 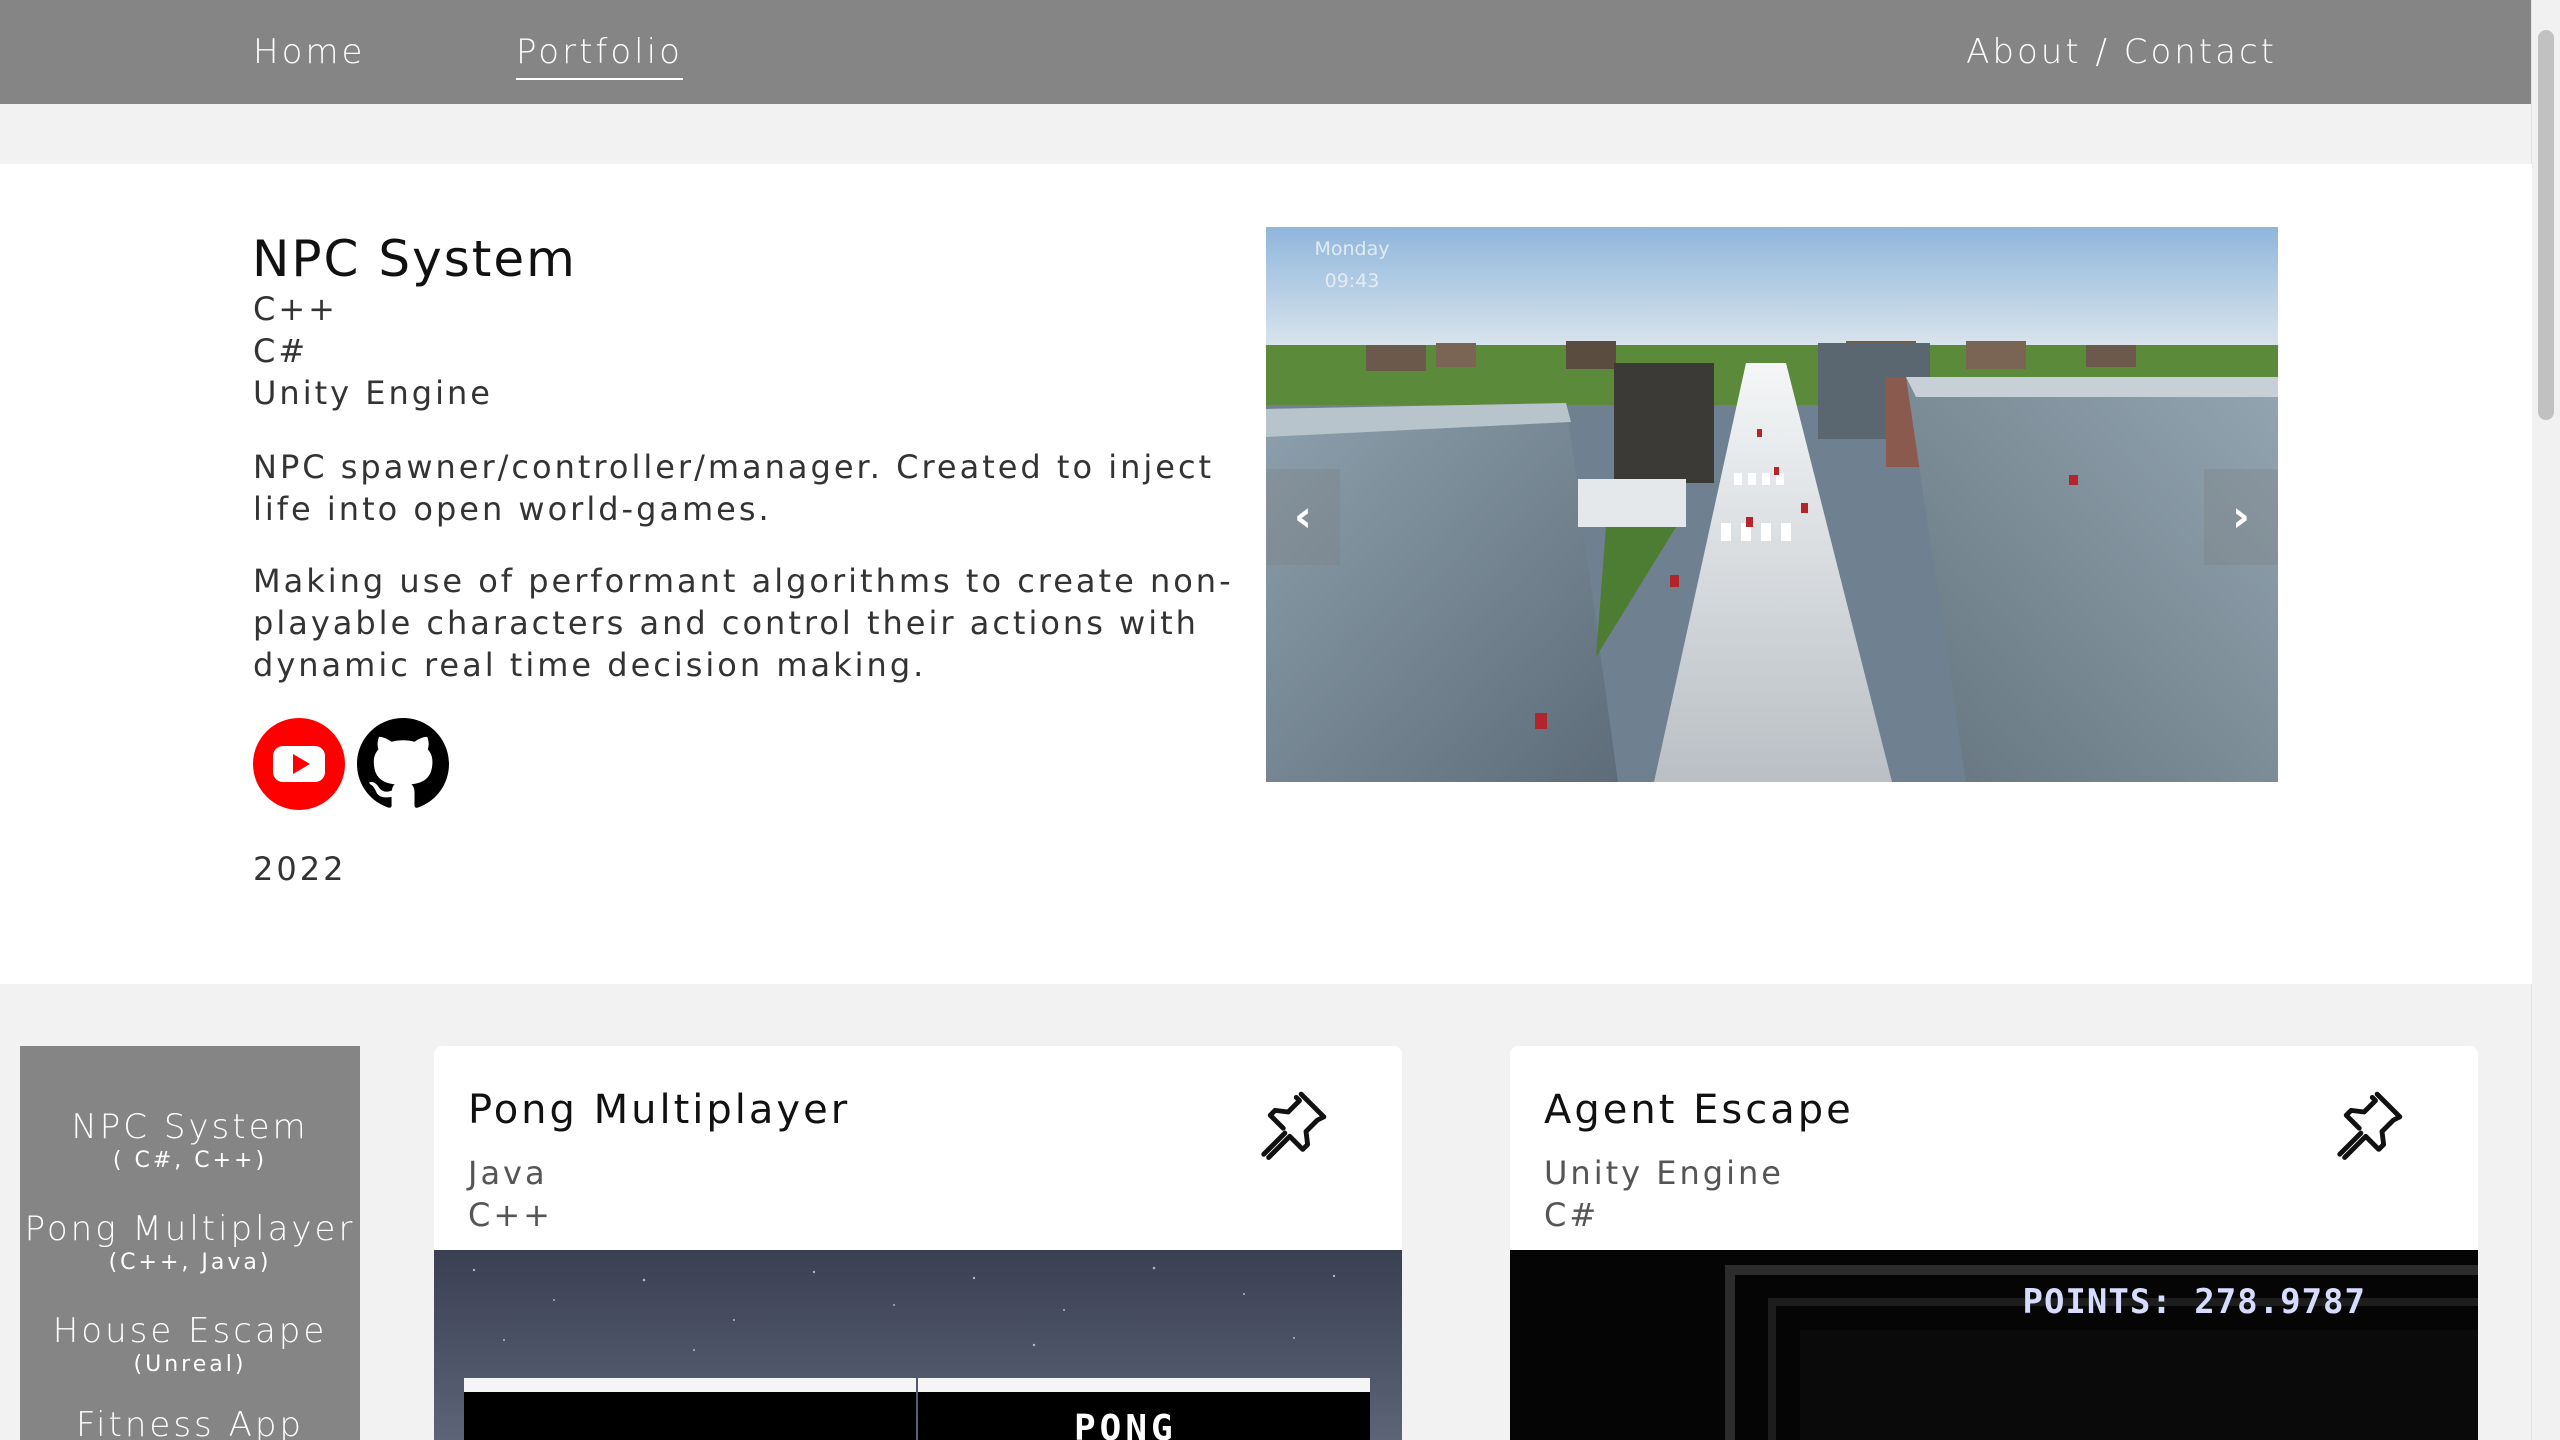 I want to click on overlay-day: Monday, so click(x=1352, y=249).